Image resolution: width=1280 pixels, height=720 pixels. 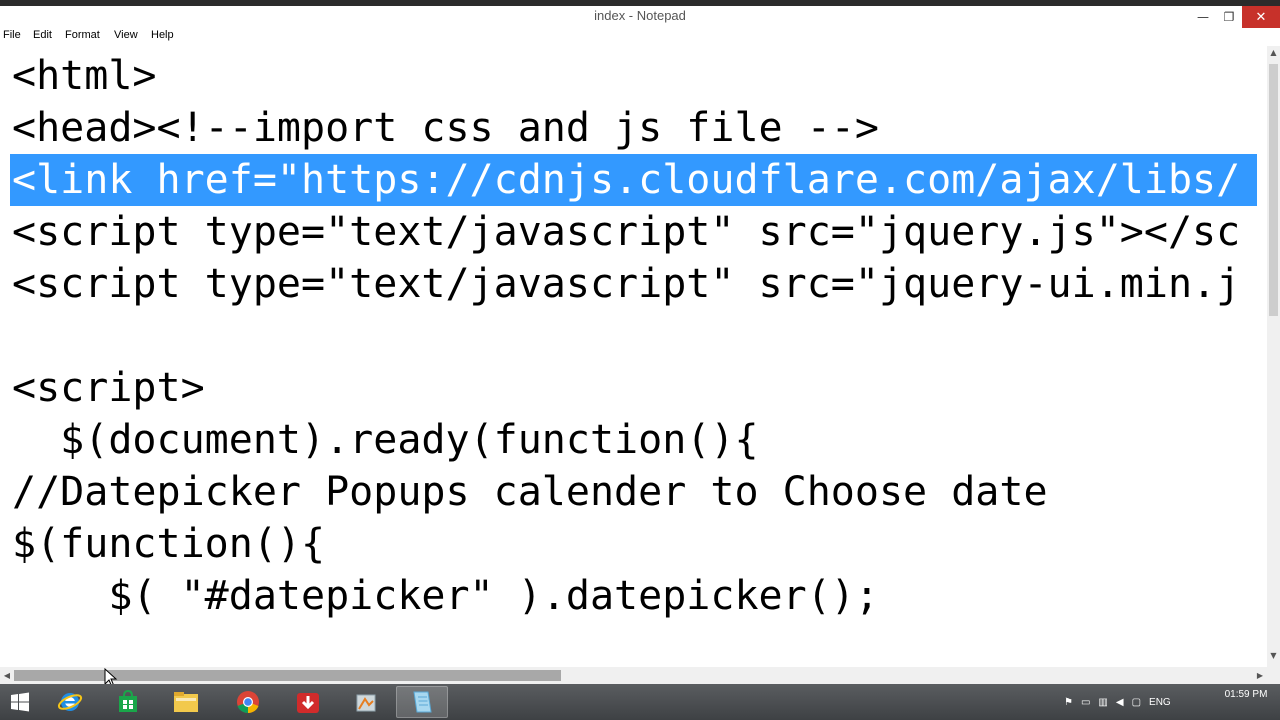 What do you see at coordinates (108, 388) in the screenshot?
I see `code-line: <script>` at bounding box center [108, 388].